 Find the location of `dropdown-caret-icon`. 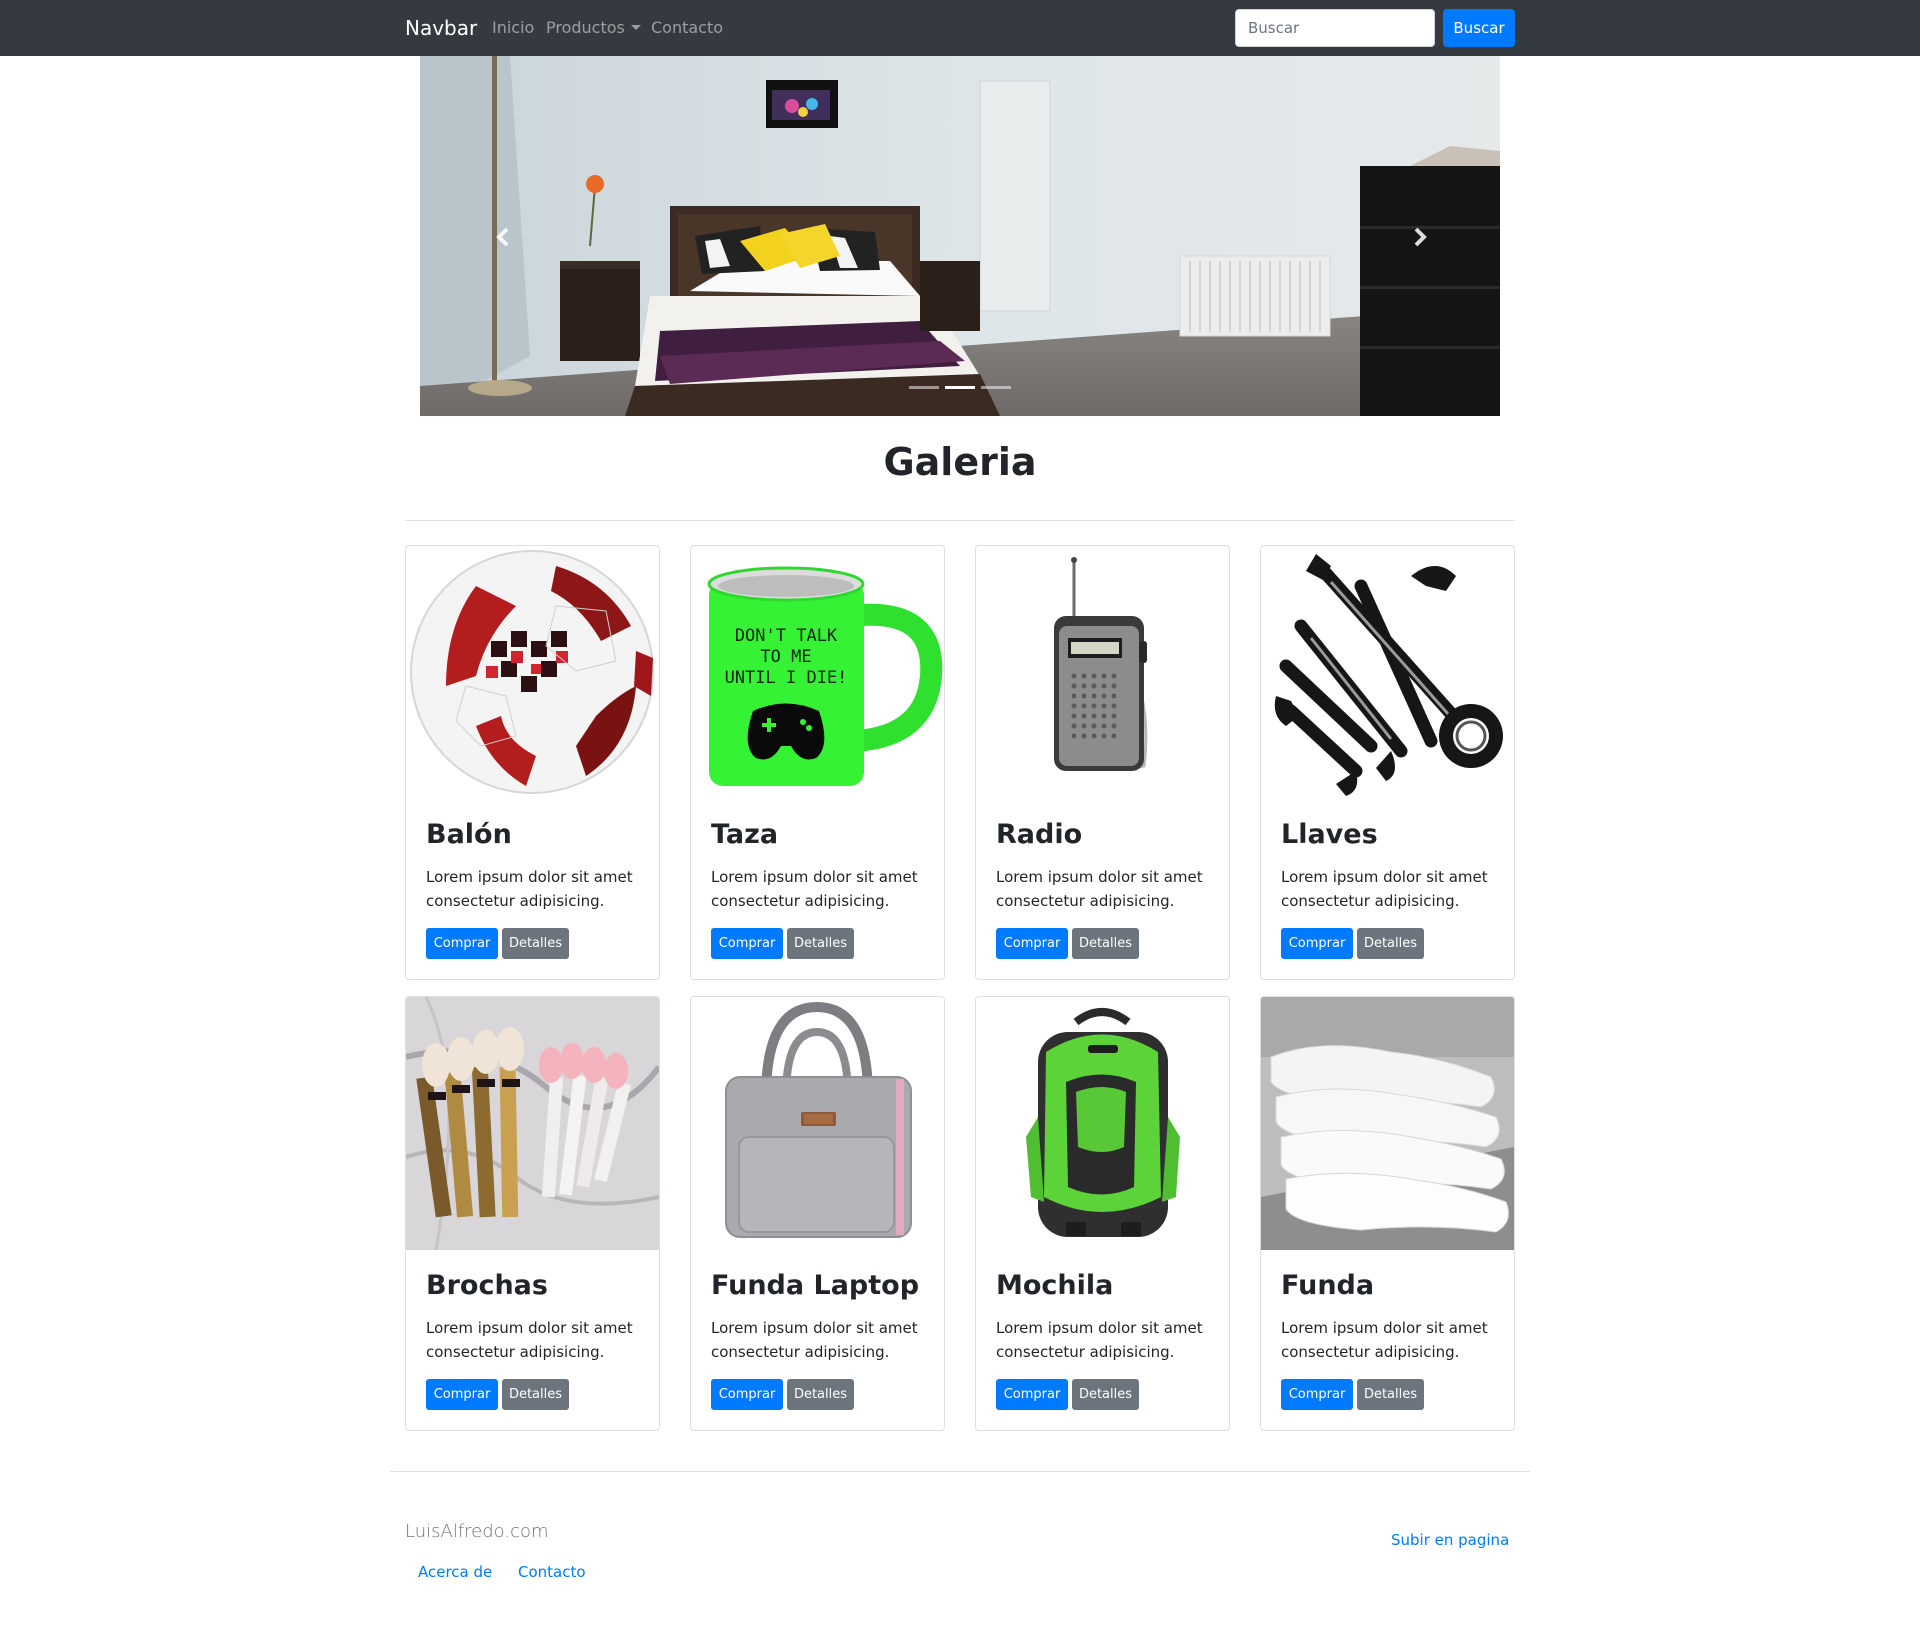

dropdown-caret-icon is located at coordinates (635, 27).